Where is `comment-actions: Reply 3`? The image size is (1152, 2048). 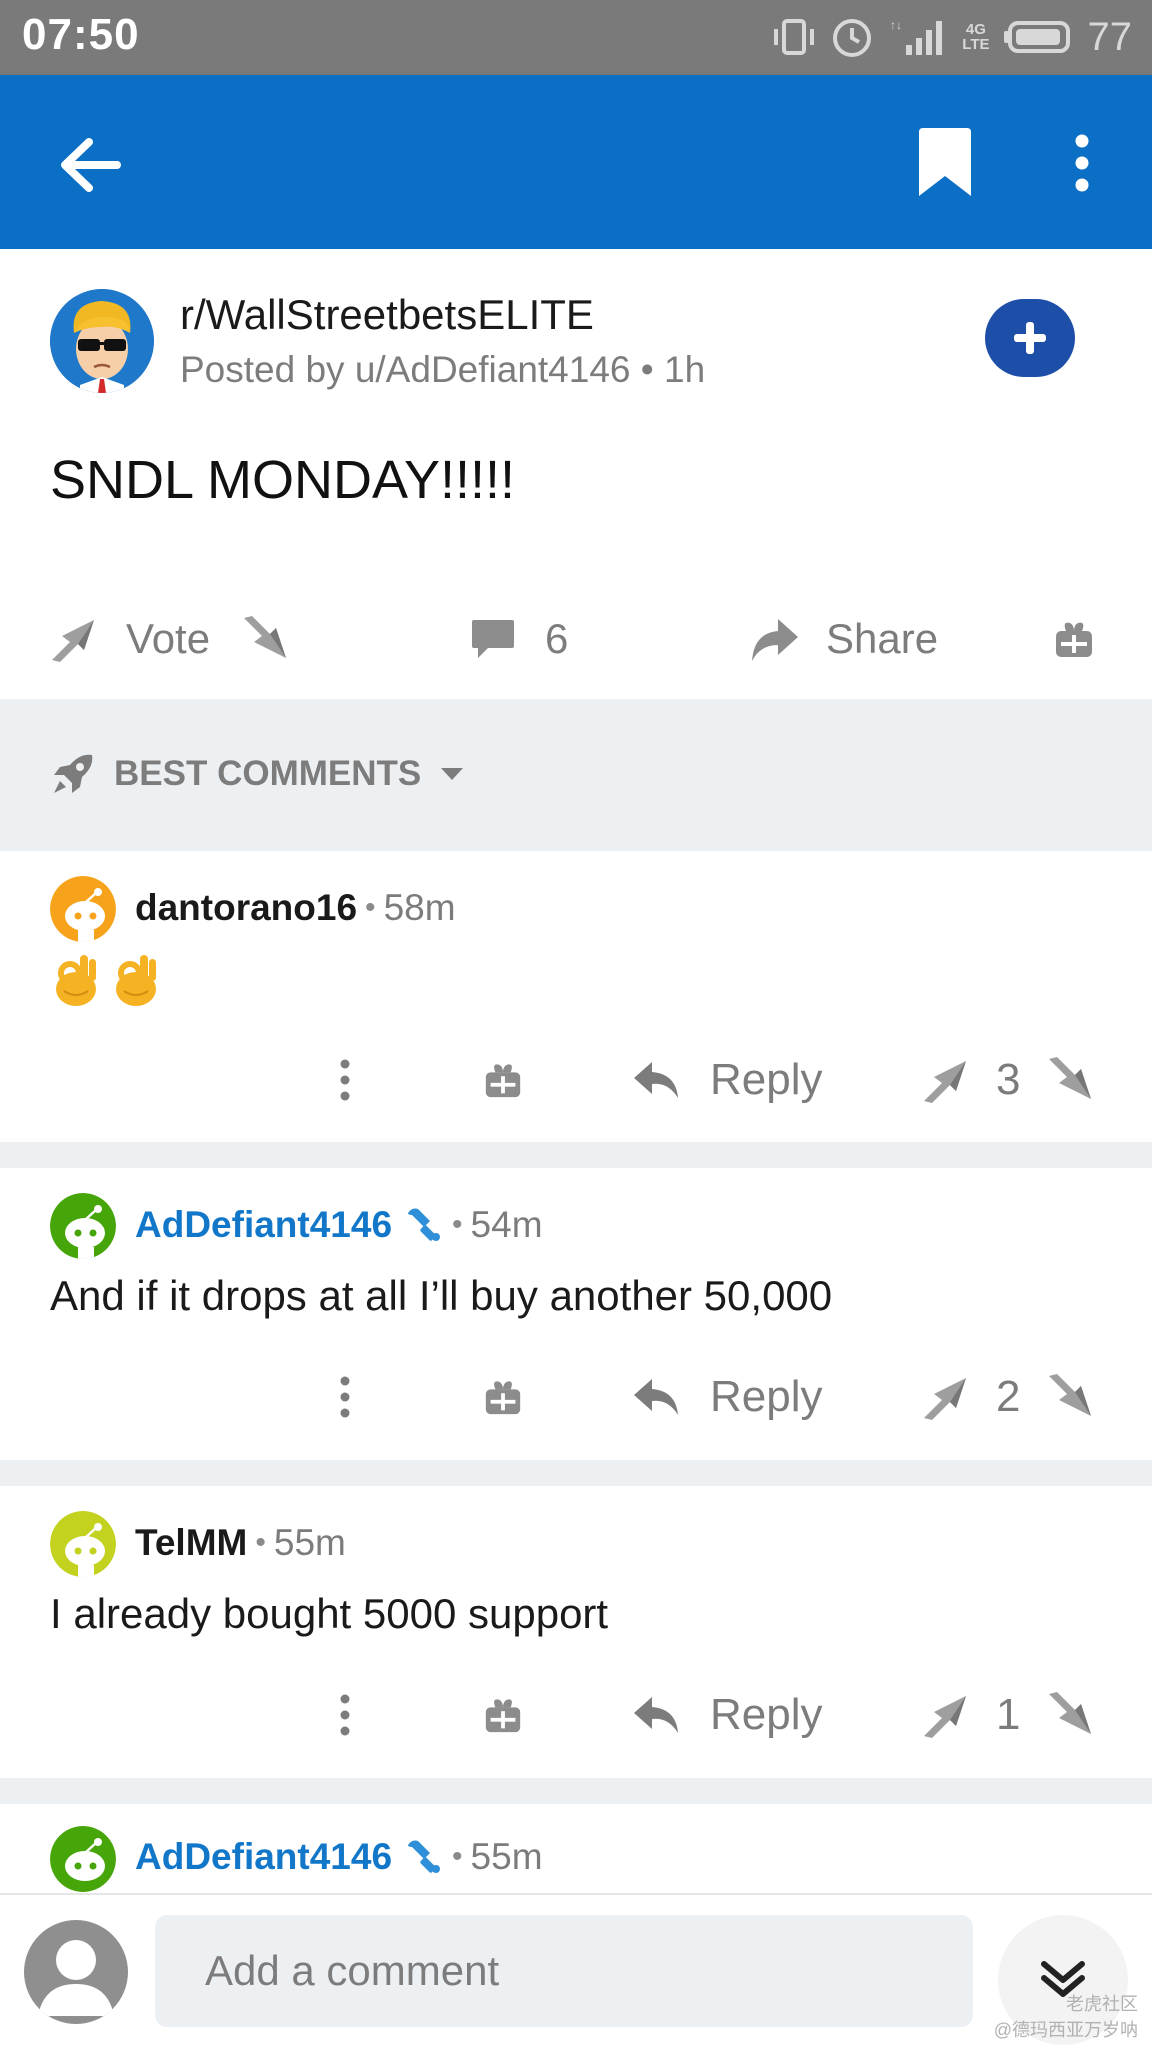
comment-actions: Reply 3 is located at coordinates (576, 1080).